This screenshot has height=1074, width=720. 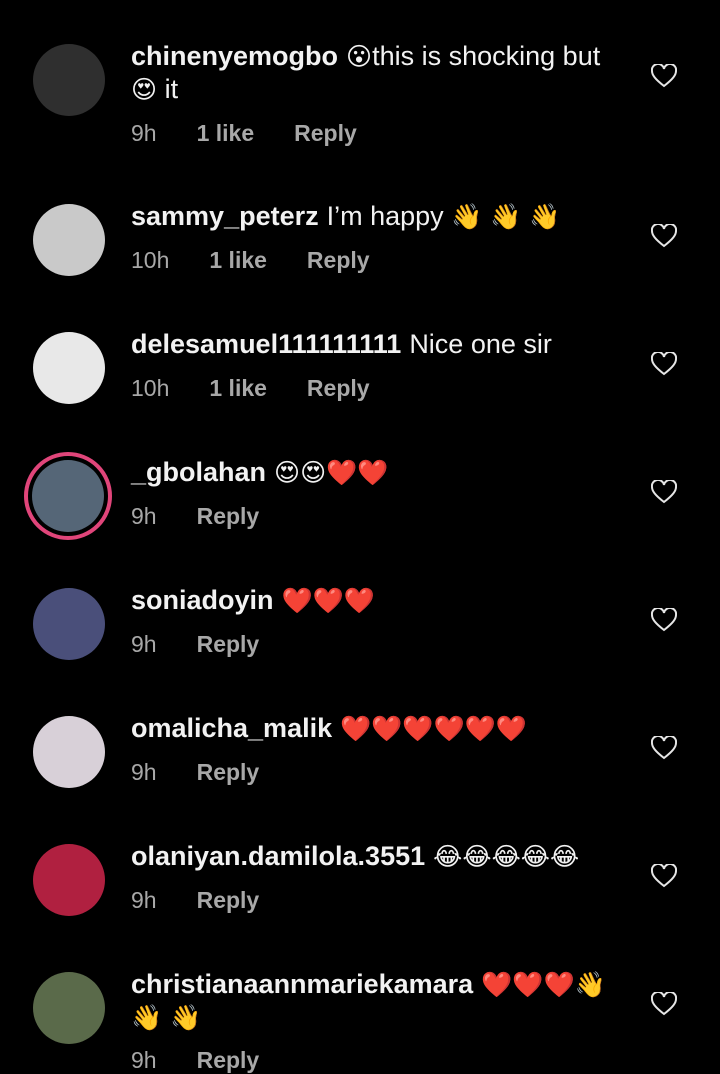 I want to click on comment-text: delesamuel111111111 Nice one sir, so click(x=376, y=344).